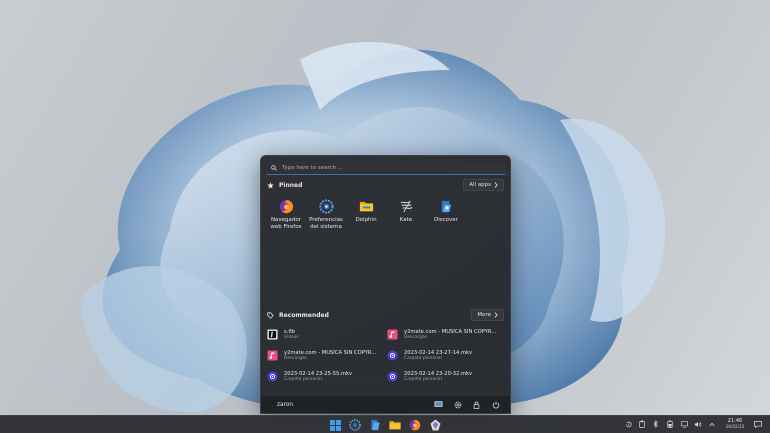 This screenshot has width=770, height=433. I want to click on search-input, so click(392, 168).